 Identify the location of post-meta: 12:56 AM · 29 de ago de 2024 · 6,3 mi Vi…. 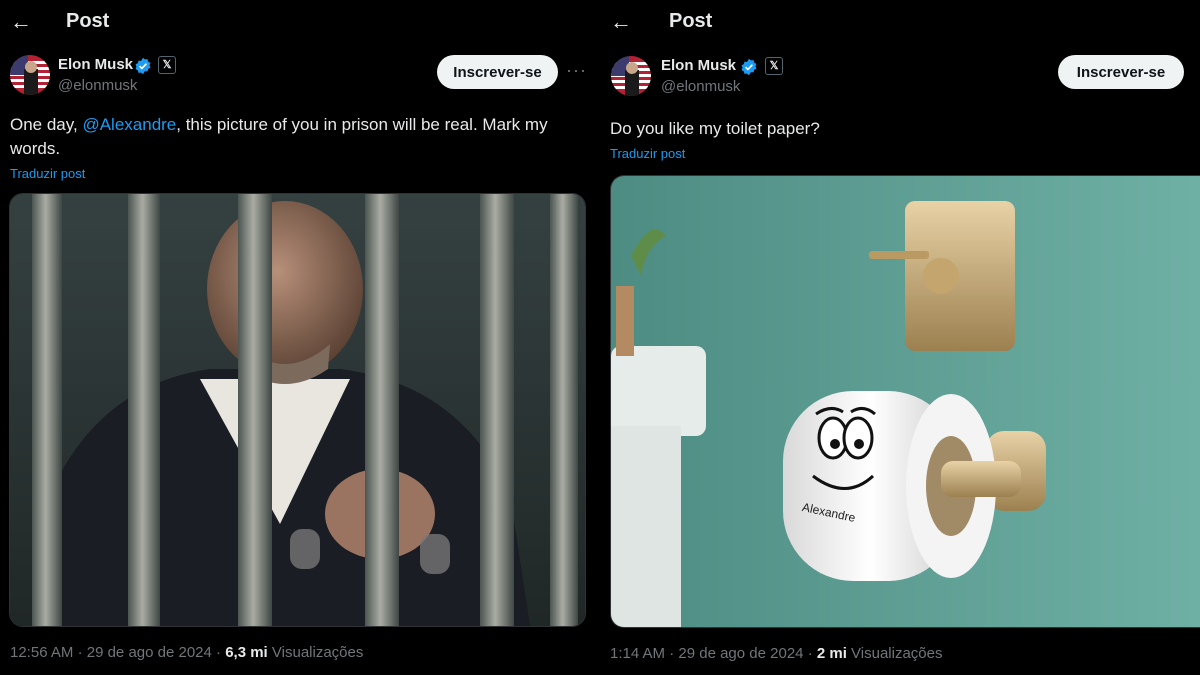
(187, 652).